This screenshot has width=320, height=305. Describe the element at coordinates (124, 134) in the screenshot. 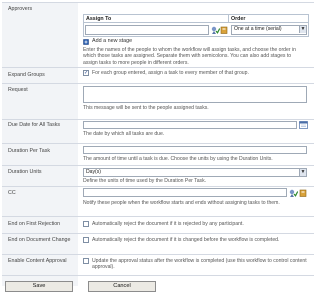

I see `due-date-help: The date by which all tasks are due.` at that location.